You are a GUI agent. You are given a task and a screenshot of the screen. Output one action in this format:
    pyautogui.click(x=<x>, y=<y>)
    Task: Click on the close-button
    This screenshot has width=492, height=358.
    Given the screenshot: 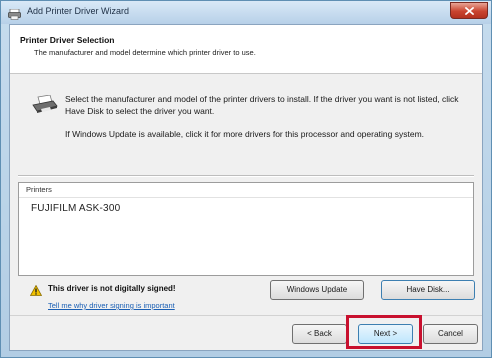 What is the action you would take?
    pyautogui.click(x=469, y=10)
    